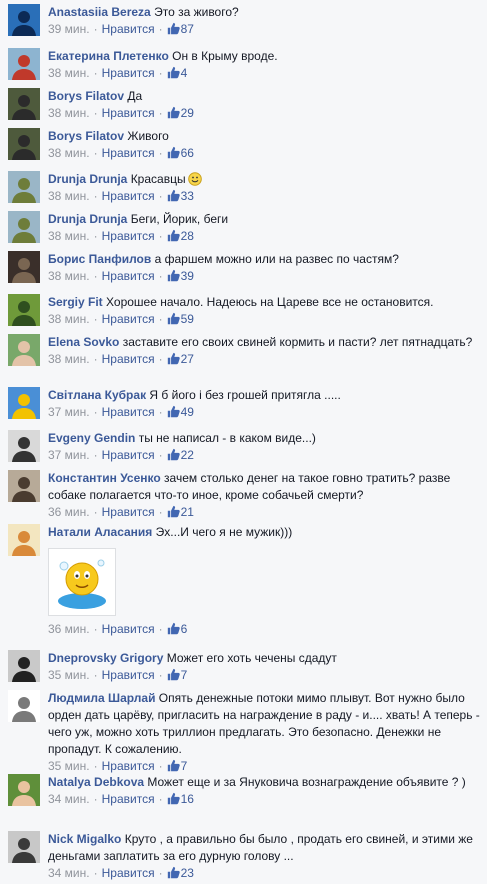 The width and height of the screenshot is (487, 884). I want to click on comment-author-link: Константин Усенко, so click(104, 478).